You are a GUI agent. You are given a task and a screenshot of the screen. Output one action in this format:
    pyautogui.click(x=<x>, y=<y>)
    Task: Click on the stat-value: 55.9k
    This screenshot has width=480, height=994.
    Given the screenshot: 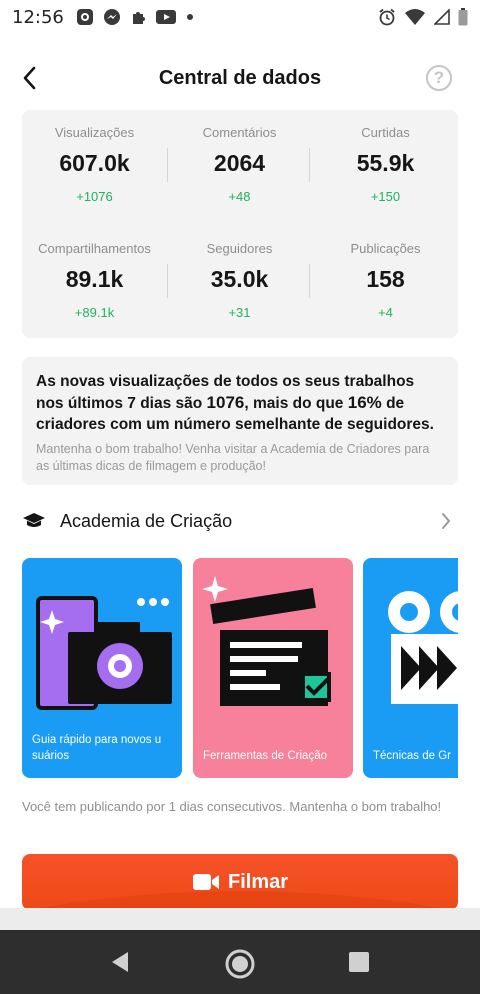 What is the action you would take?
    pyautogui.click(x=385, y=163)
    